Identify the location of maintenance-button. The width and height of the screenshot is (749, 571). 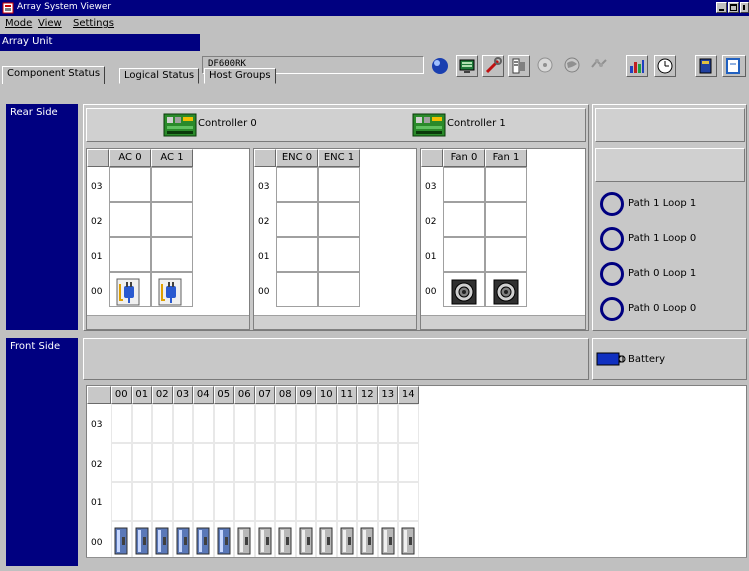
(493, 66).